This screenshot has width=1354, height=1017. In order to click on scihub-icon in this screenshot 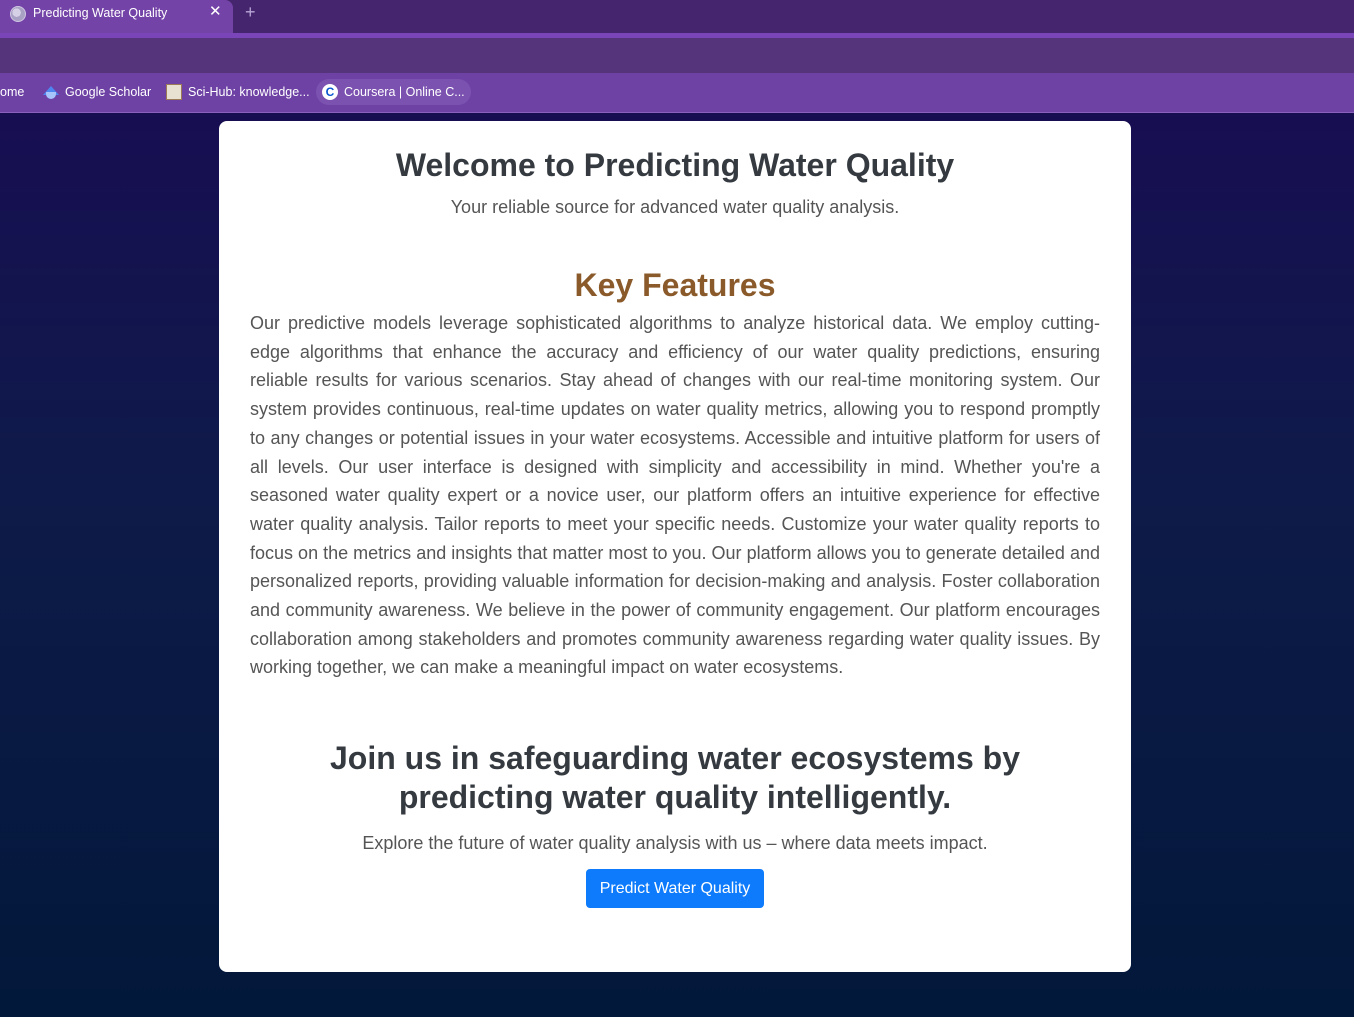, I will do `click(174, 92)`.